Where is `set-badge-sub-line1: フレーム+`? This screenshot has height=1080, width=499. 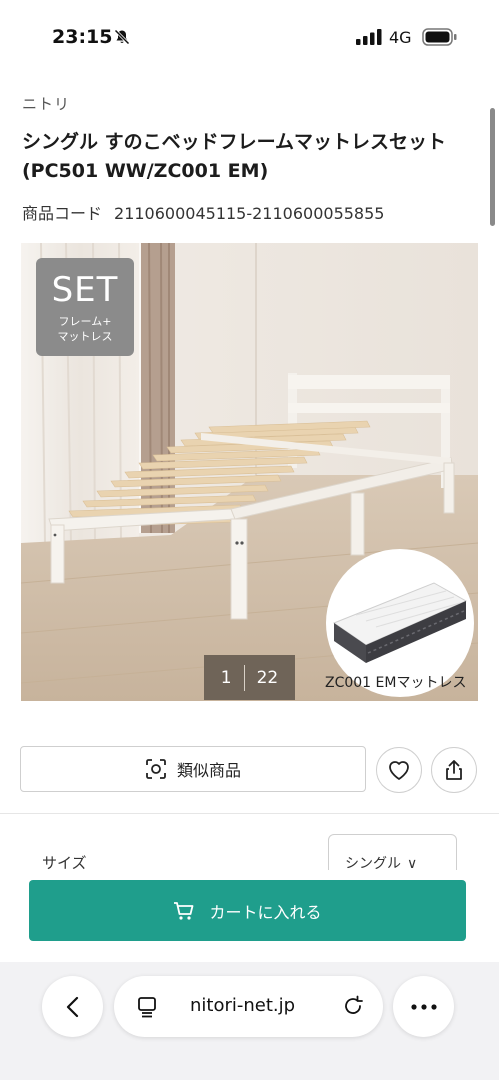
set-badge-sub-line1: フレーム+ is located at coordinates (85, 321).